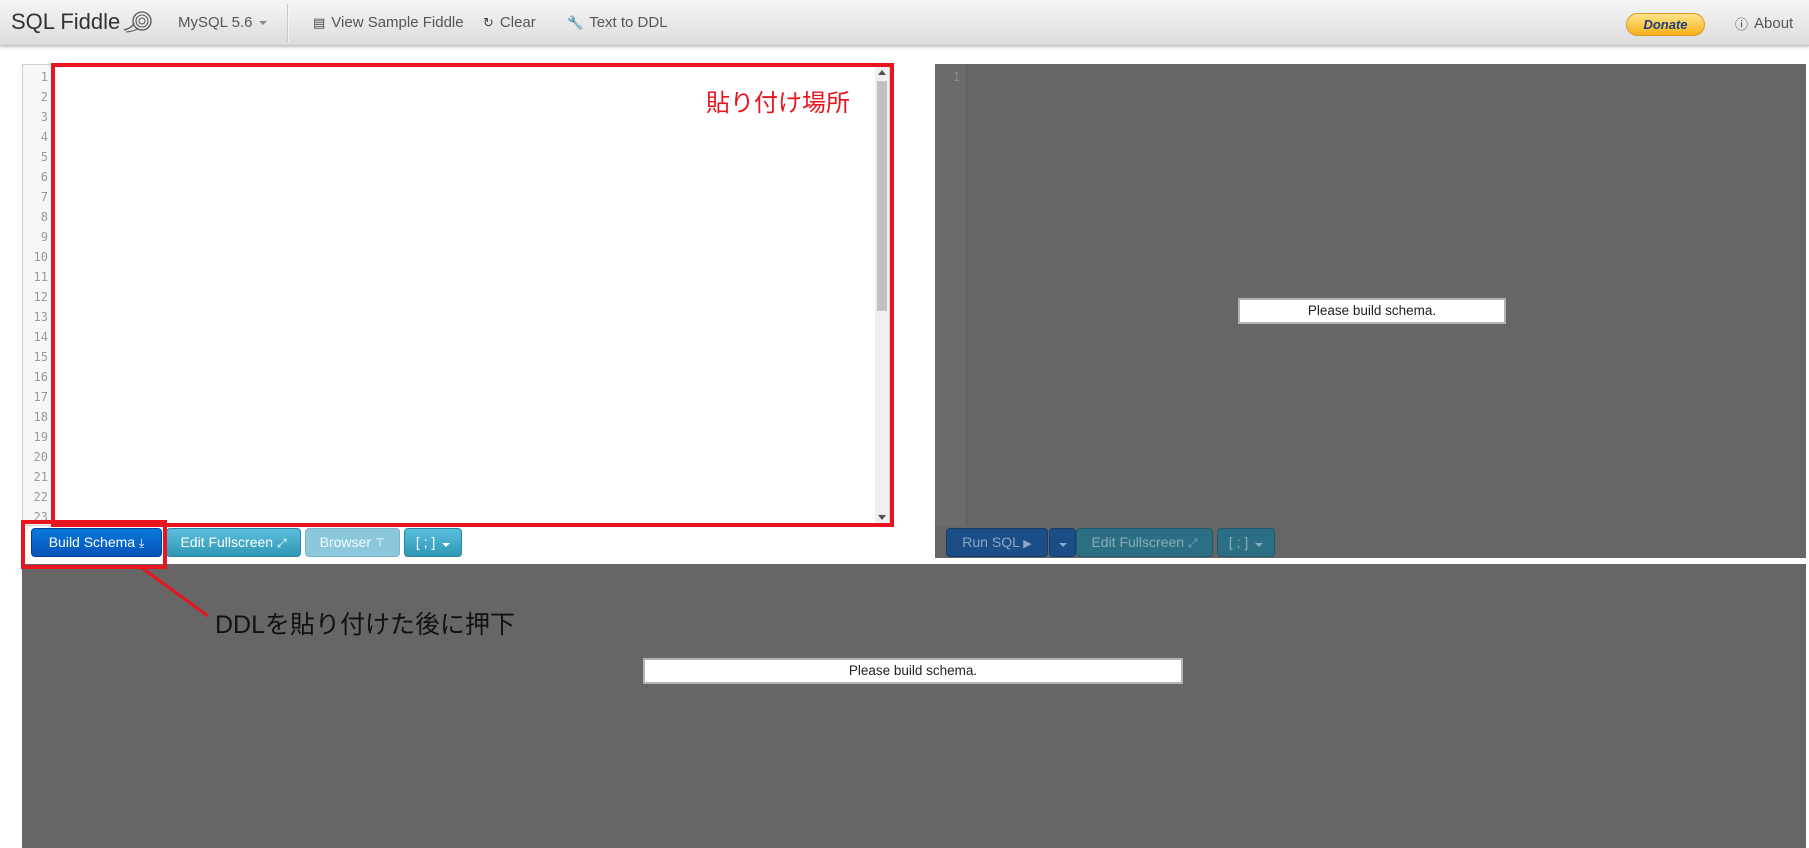  What do you see at coordinates (94, 544) in the screenshot?
I see `build-schema-highlight` at bounding box center [94, 544].